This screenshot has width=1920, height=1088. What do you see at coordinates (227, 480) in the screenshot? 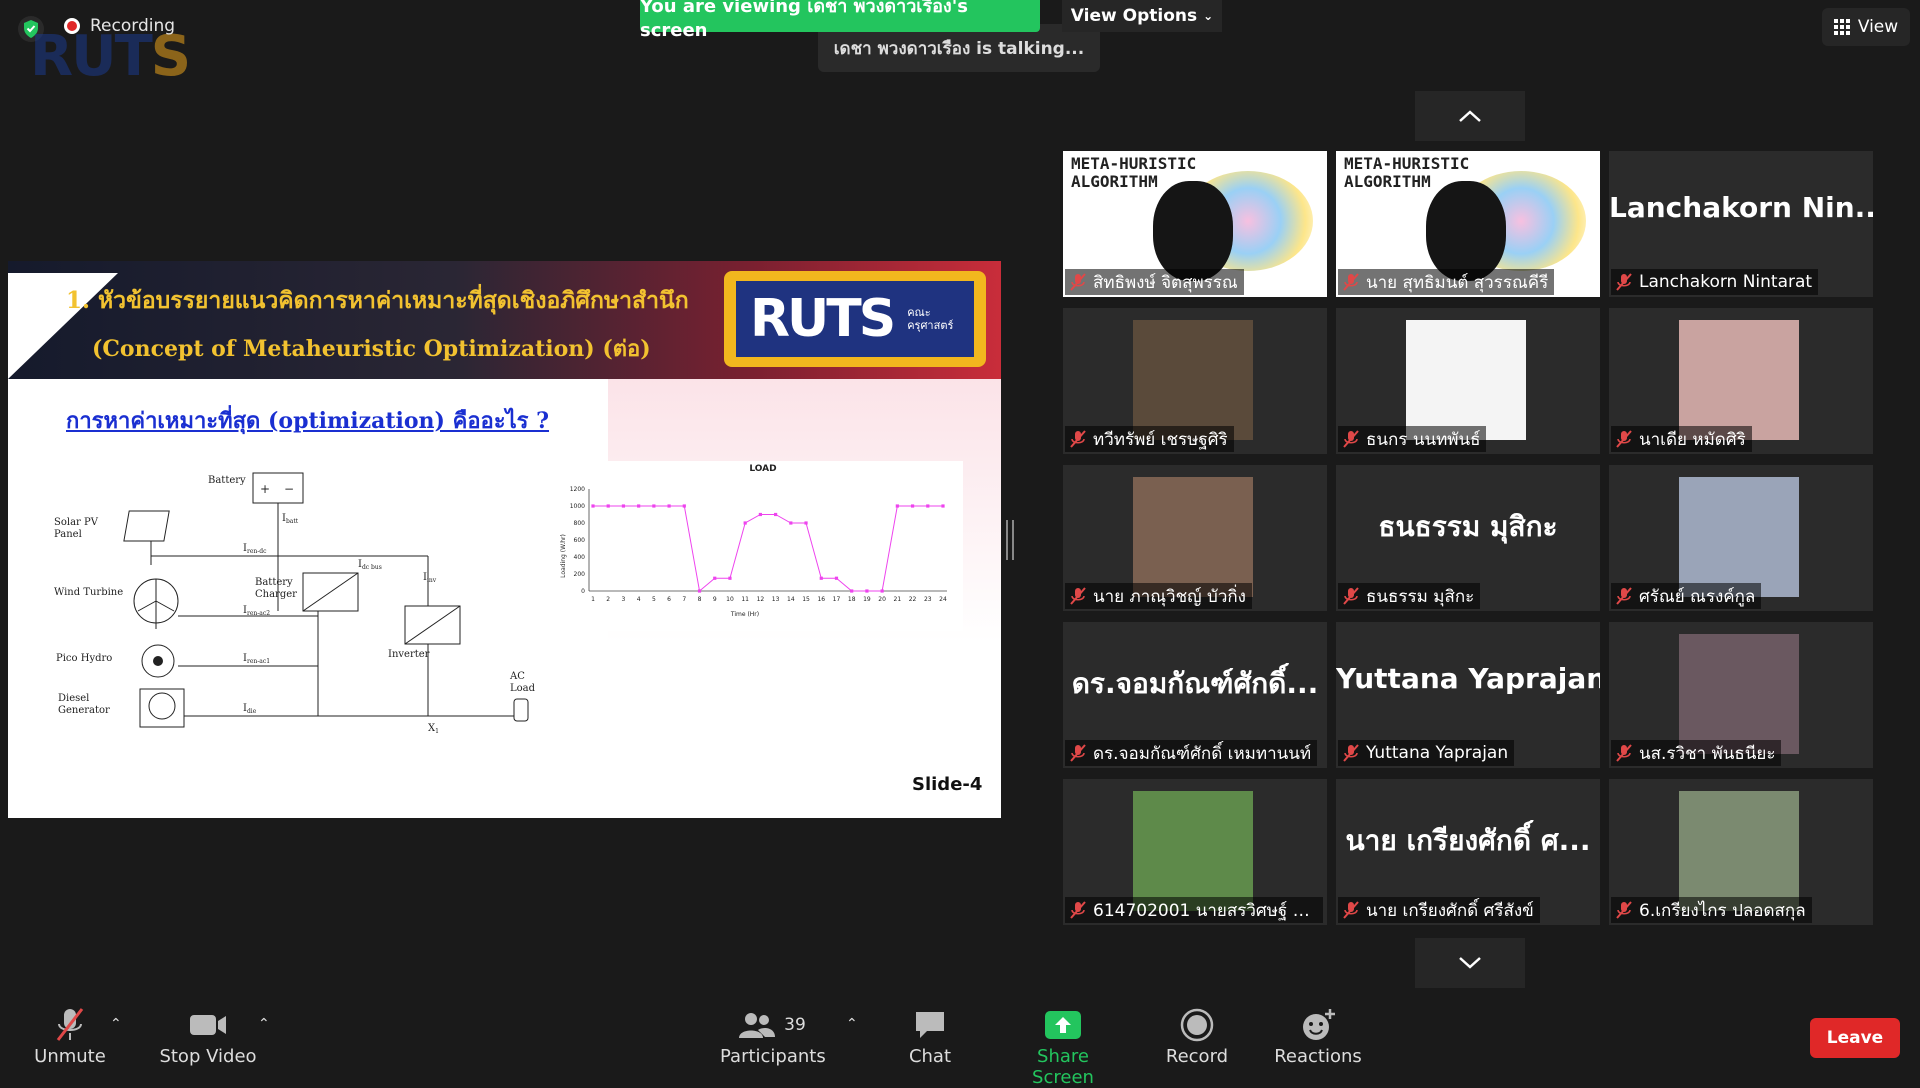
I see `label-battery: Battery` at bounding box center [227, 480].